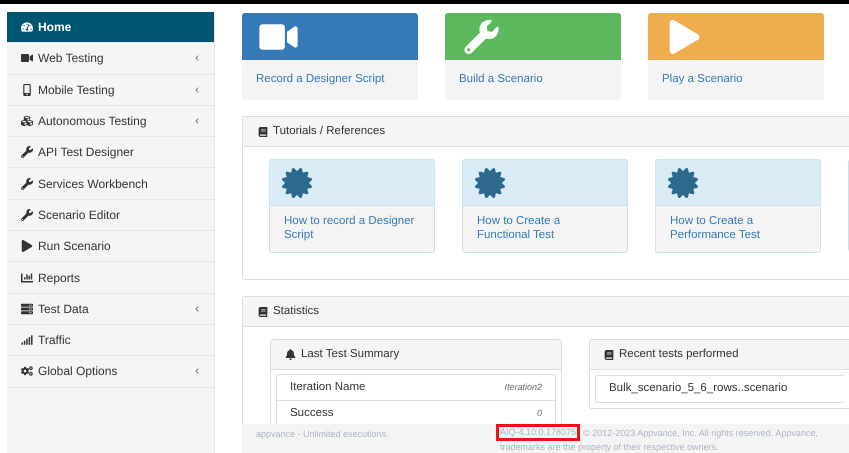  Describe the element at coordinates (296, 311) in the screenshot. I see `panel-title: Statistics` at that location.